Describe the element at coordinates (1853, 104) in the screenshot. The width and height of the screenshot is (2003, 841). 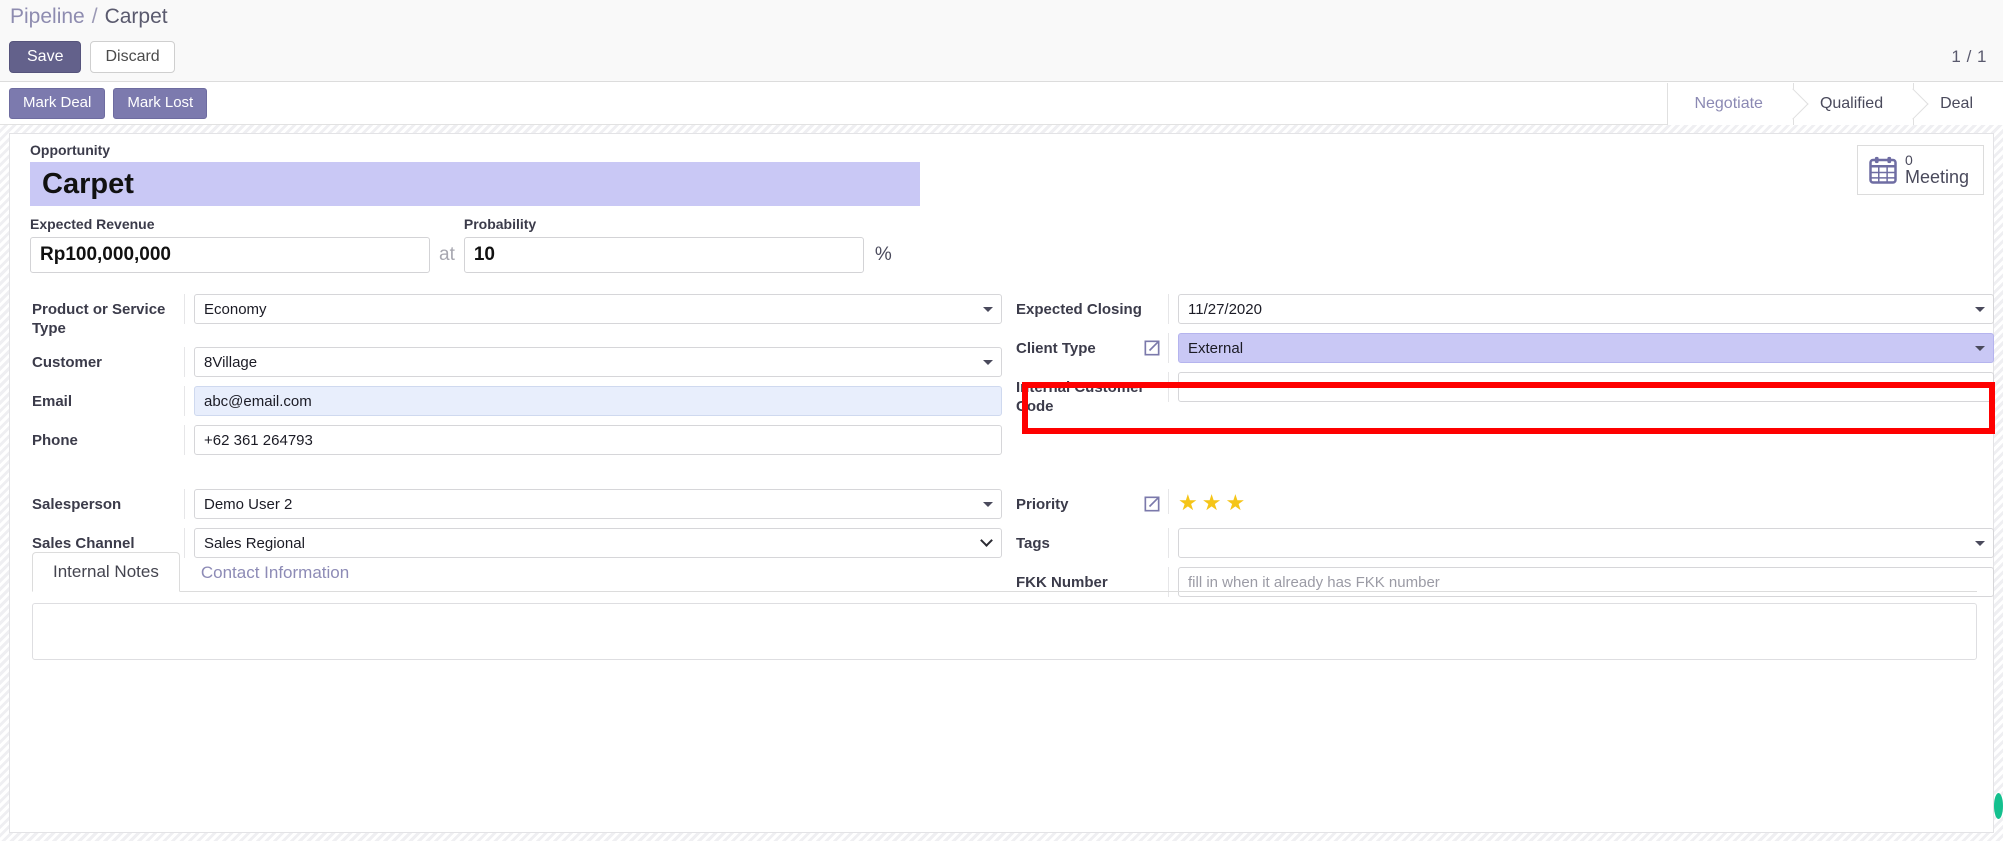
I see `stage-qualified: Qualified` at that location.